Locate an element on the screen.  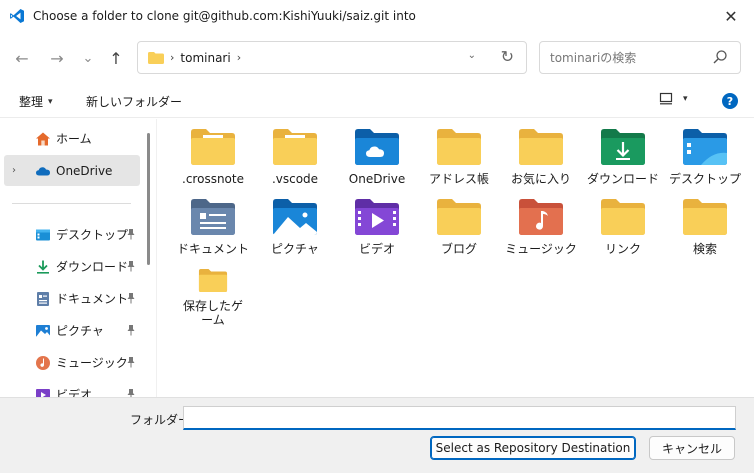
pictures-icon is located at coordinates (43, 331).